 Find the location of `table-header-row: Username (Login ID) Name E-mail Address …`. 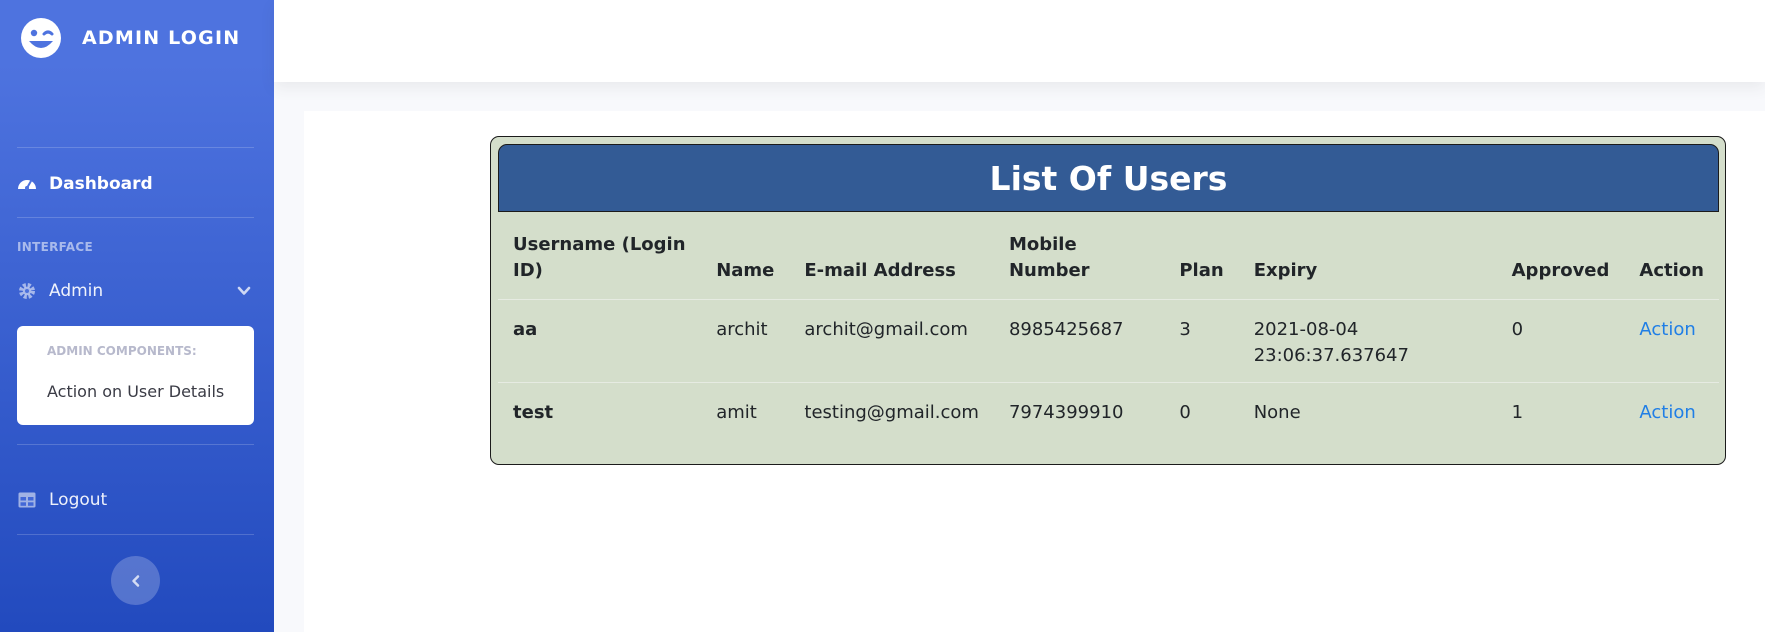

table-header-row: Username (Login ID) Name E-mail Address … is located at coordinates (1108, 260).